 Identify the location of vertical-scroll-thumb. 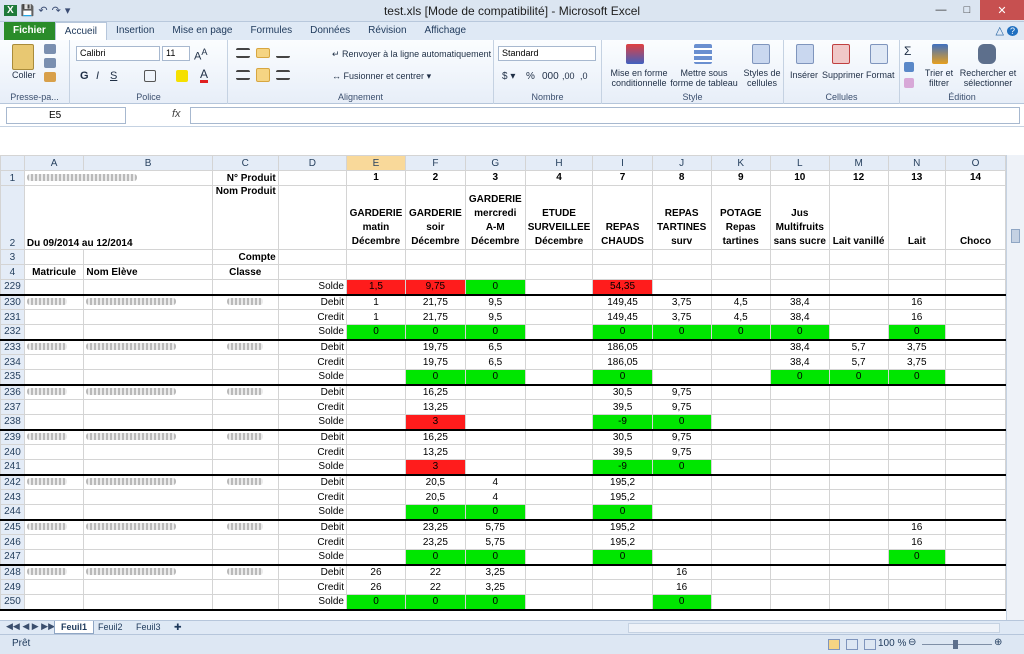
(1015, 236).